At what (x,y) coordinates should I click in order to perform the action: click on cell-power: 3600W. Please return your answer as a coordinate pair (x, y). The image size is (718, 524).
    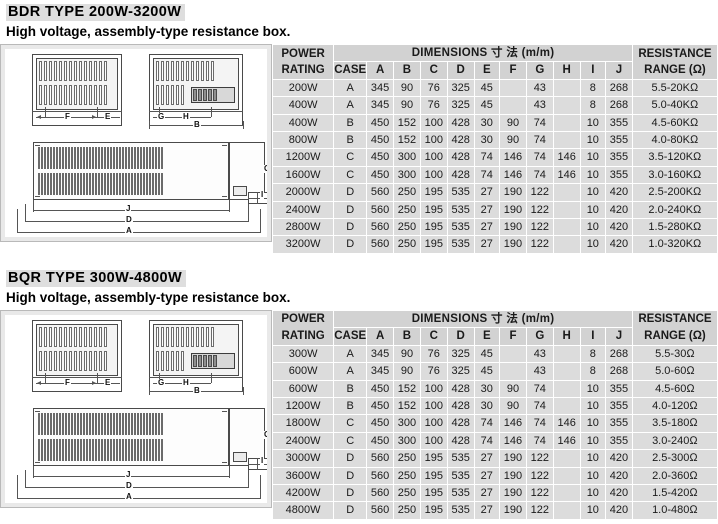
    Looking at the image, I should click on (303, 475).